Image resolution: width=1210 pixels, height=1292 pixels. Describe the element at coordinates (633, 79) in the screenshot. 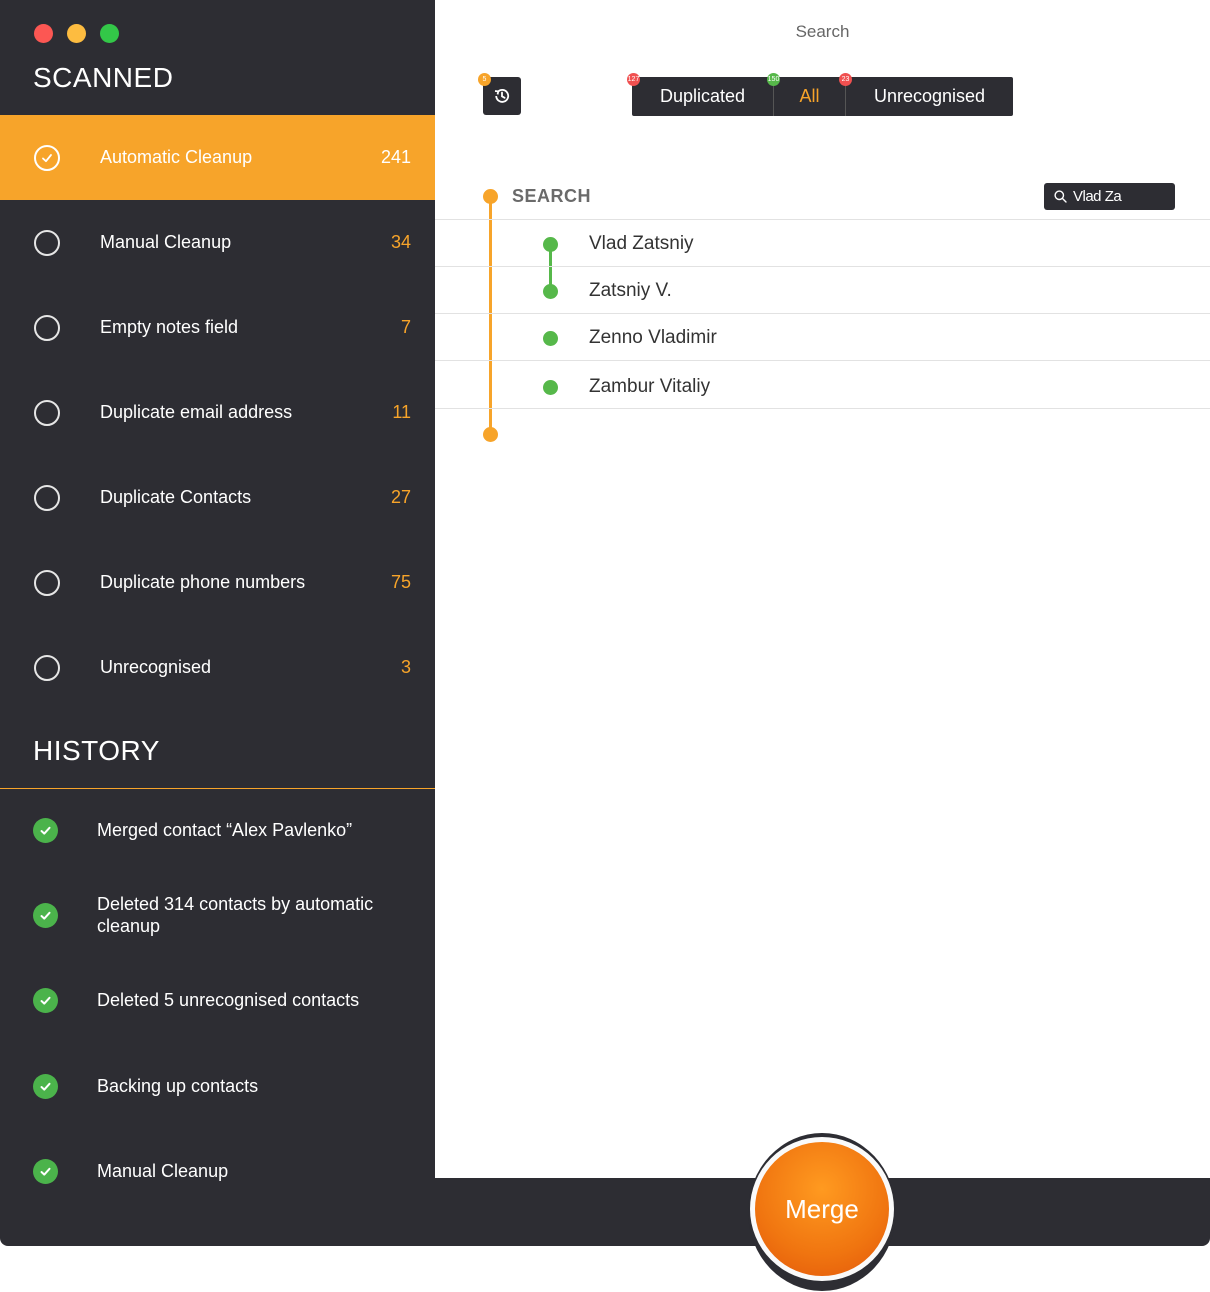

I see `duplicated-count-badge: 127` at that location.